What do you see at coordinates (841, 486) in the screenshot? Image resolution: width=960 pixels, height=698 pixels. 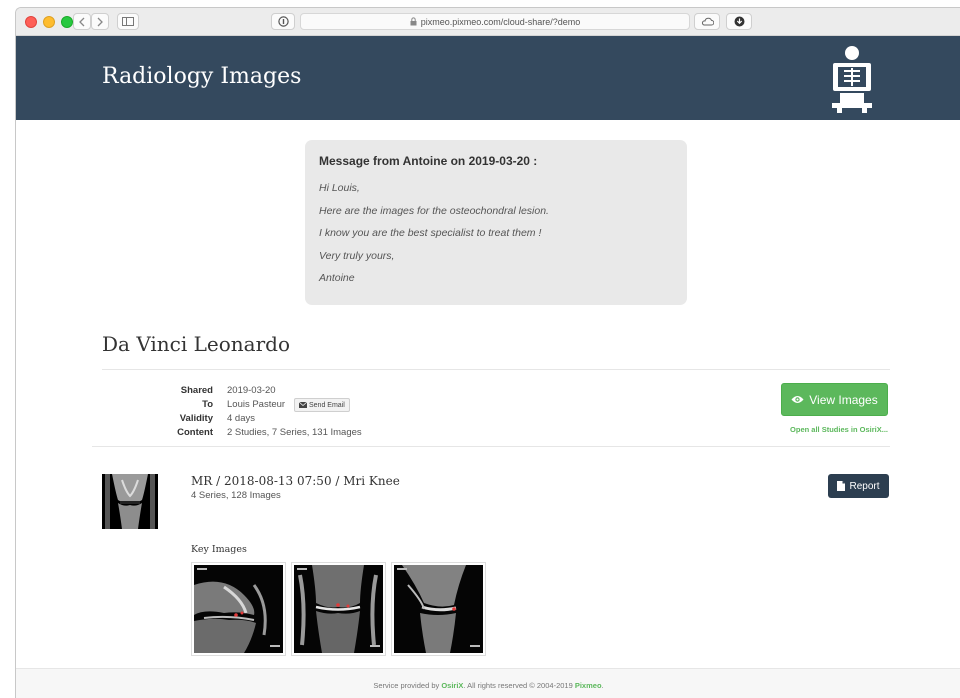 I see `document-icon` at bounding box center [841, 486].